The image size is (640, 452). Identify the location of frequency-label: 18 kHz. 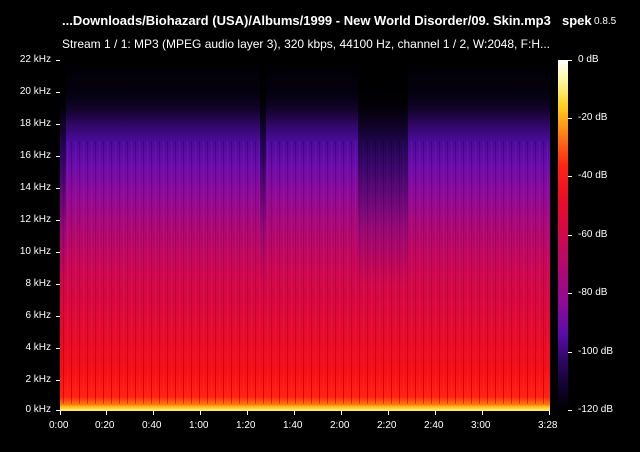
(35, 123).